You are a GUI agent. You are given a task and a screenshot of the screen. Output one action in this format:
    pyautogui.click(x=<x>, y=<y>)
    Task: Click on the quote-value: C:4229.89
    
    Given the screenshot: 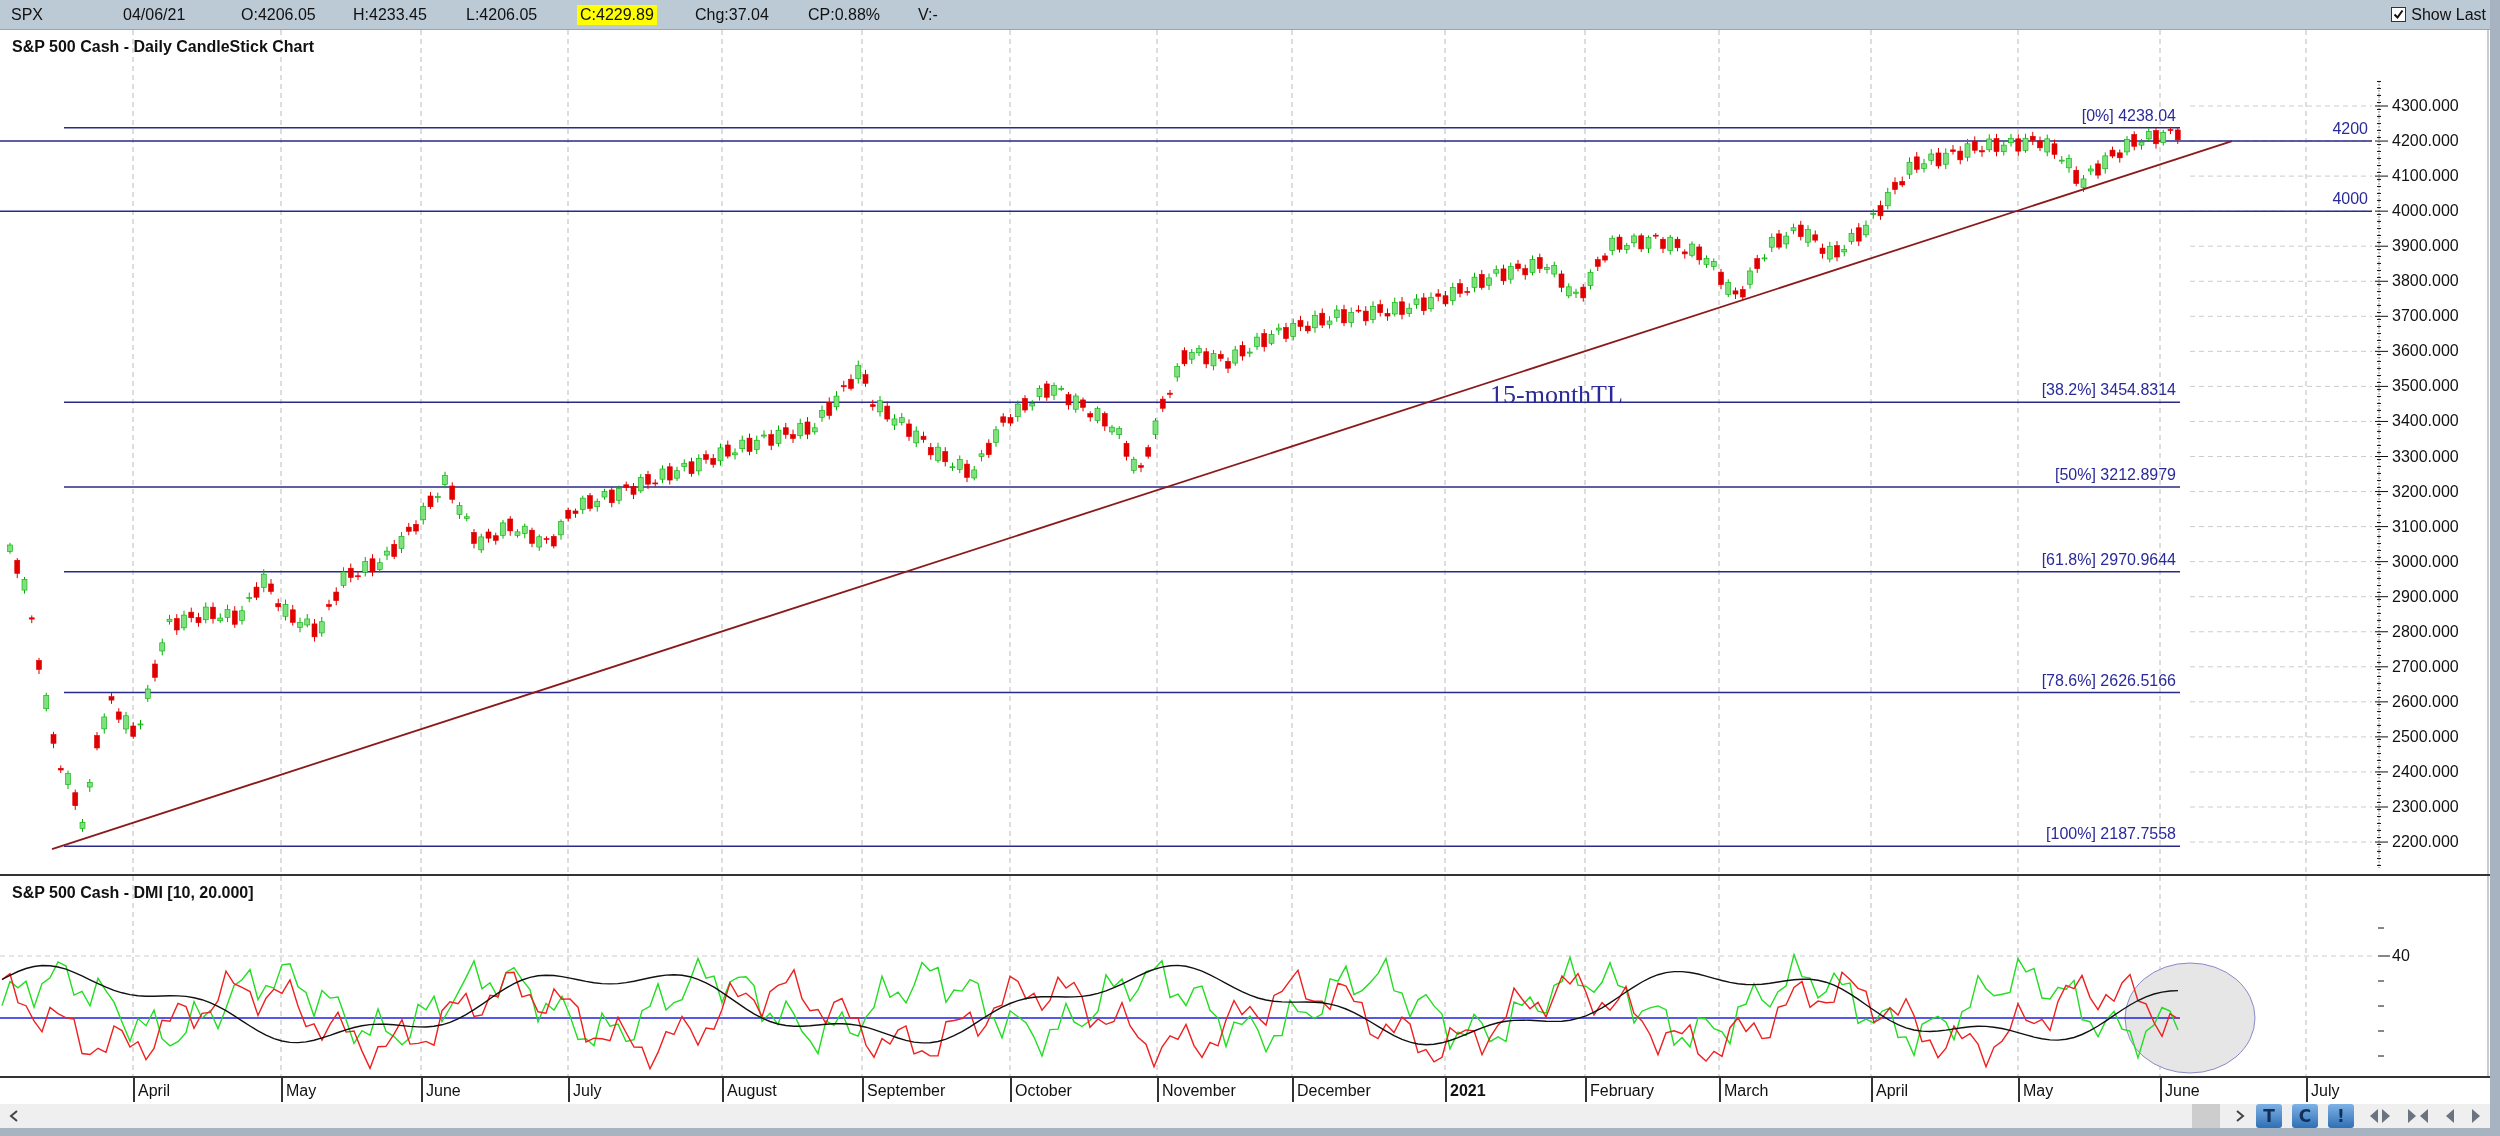 What is the action you would take?
    pyautogui.click(x=617, y=14)
    